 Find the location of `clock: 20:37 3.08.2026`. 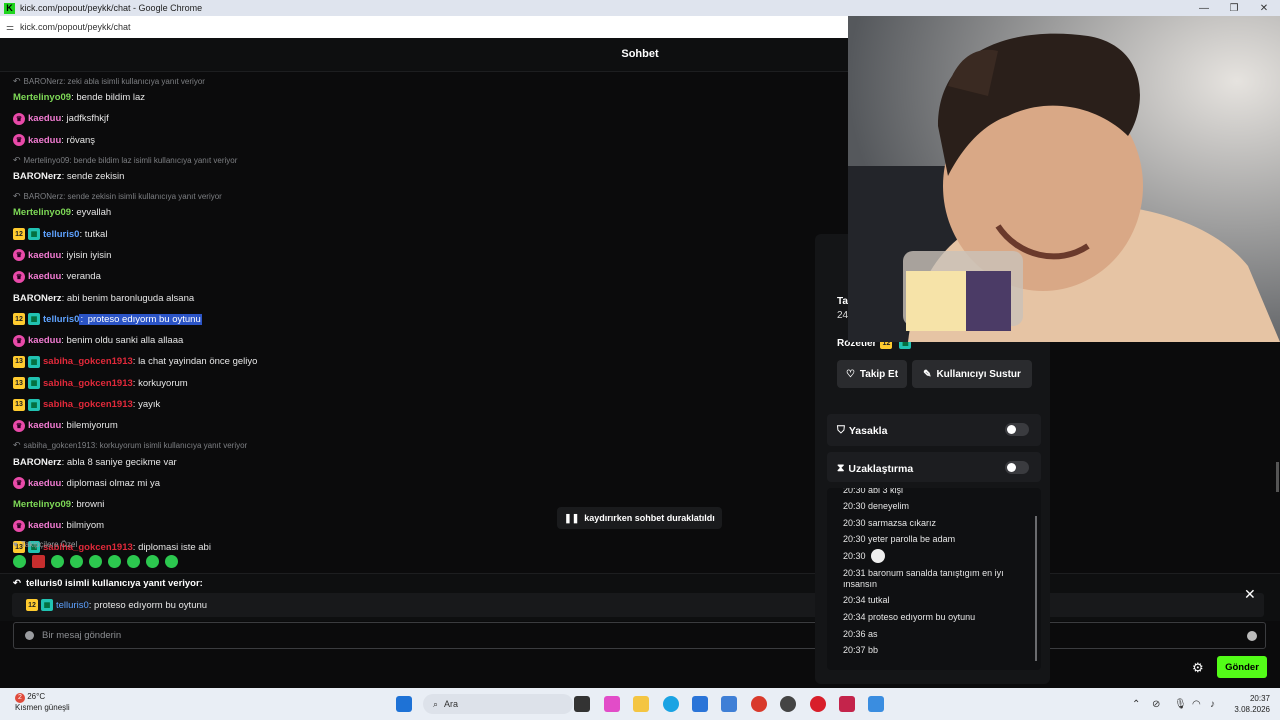

clock: 20:37 3.08.2026 is located at coordinates (1251, 704).